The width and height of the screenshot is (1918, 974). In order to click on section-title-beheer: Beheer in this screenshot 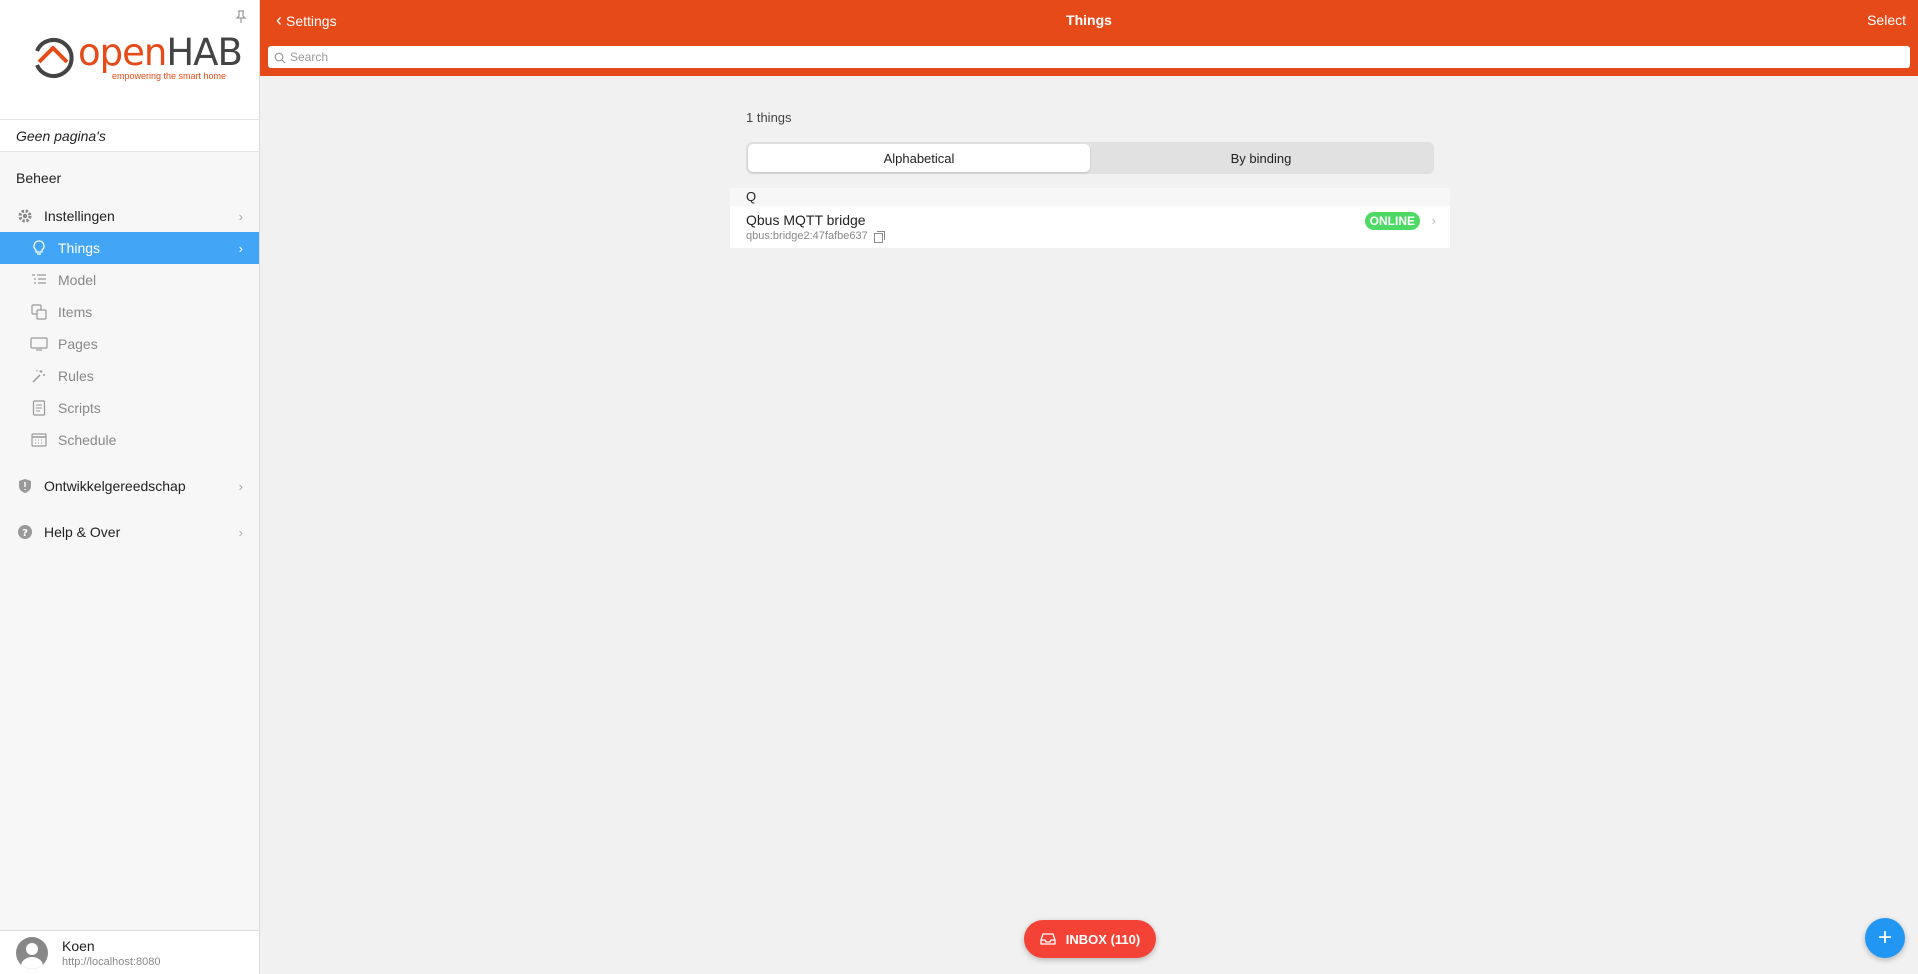, I will do `click(39, 178)`.